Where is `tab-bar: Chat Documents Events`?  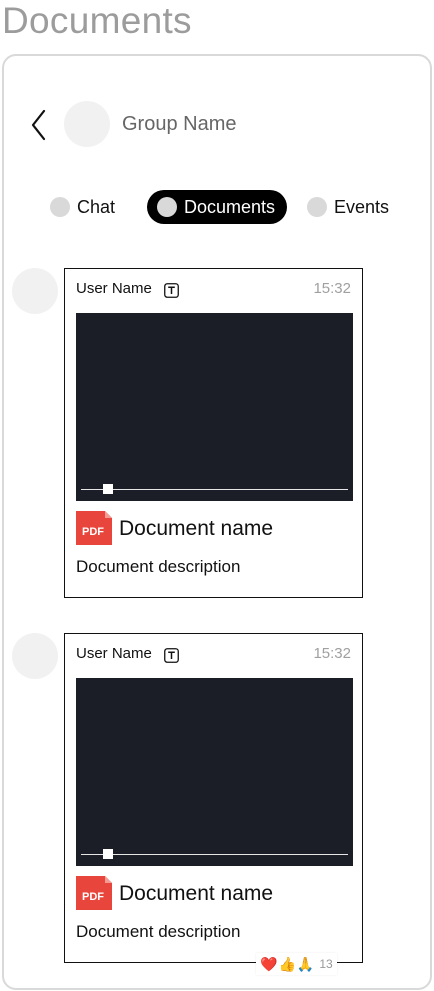 tab-bar: Chat Documents Events is located at coordinates (217, 208).